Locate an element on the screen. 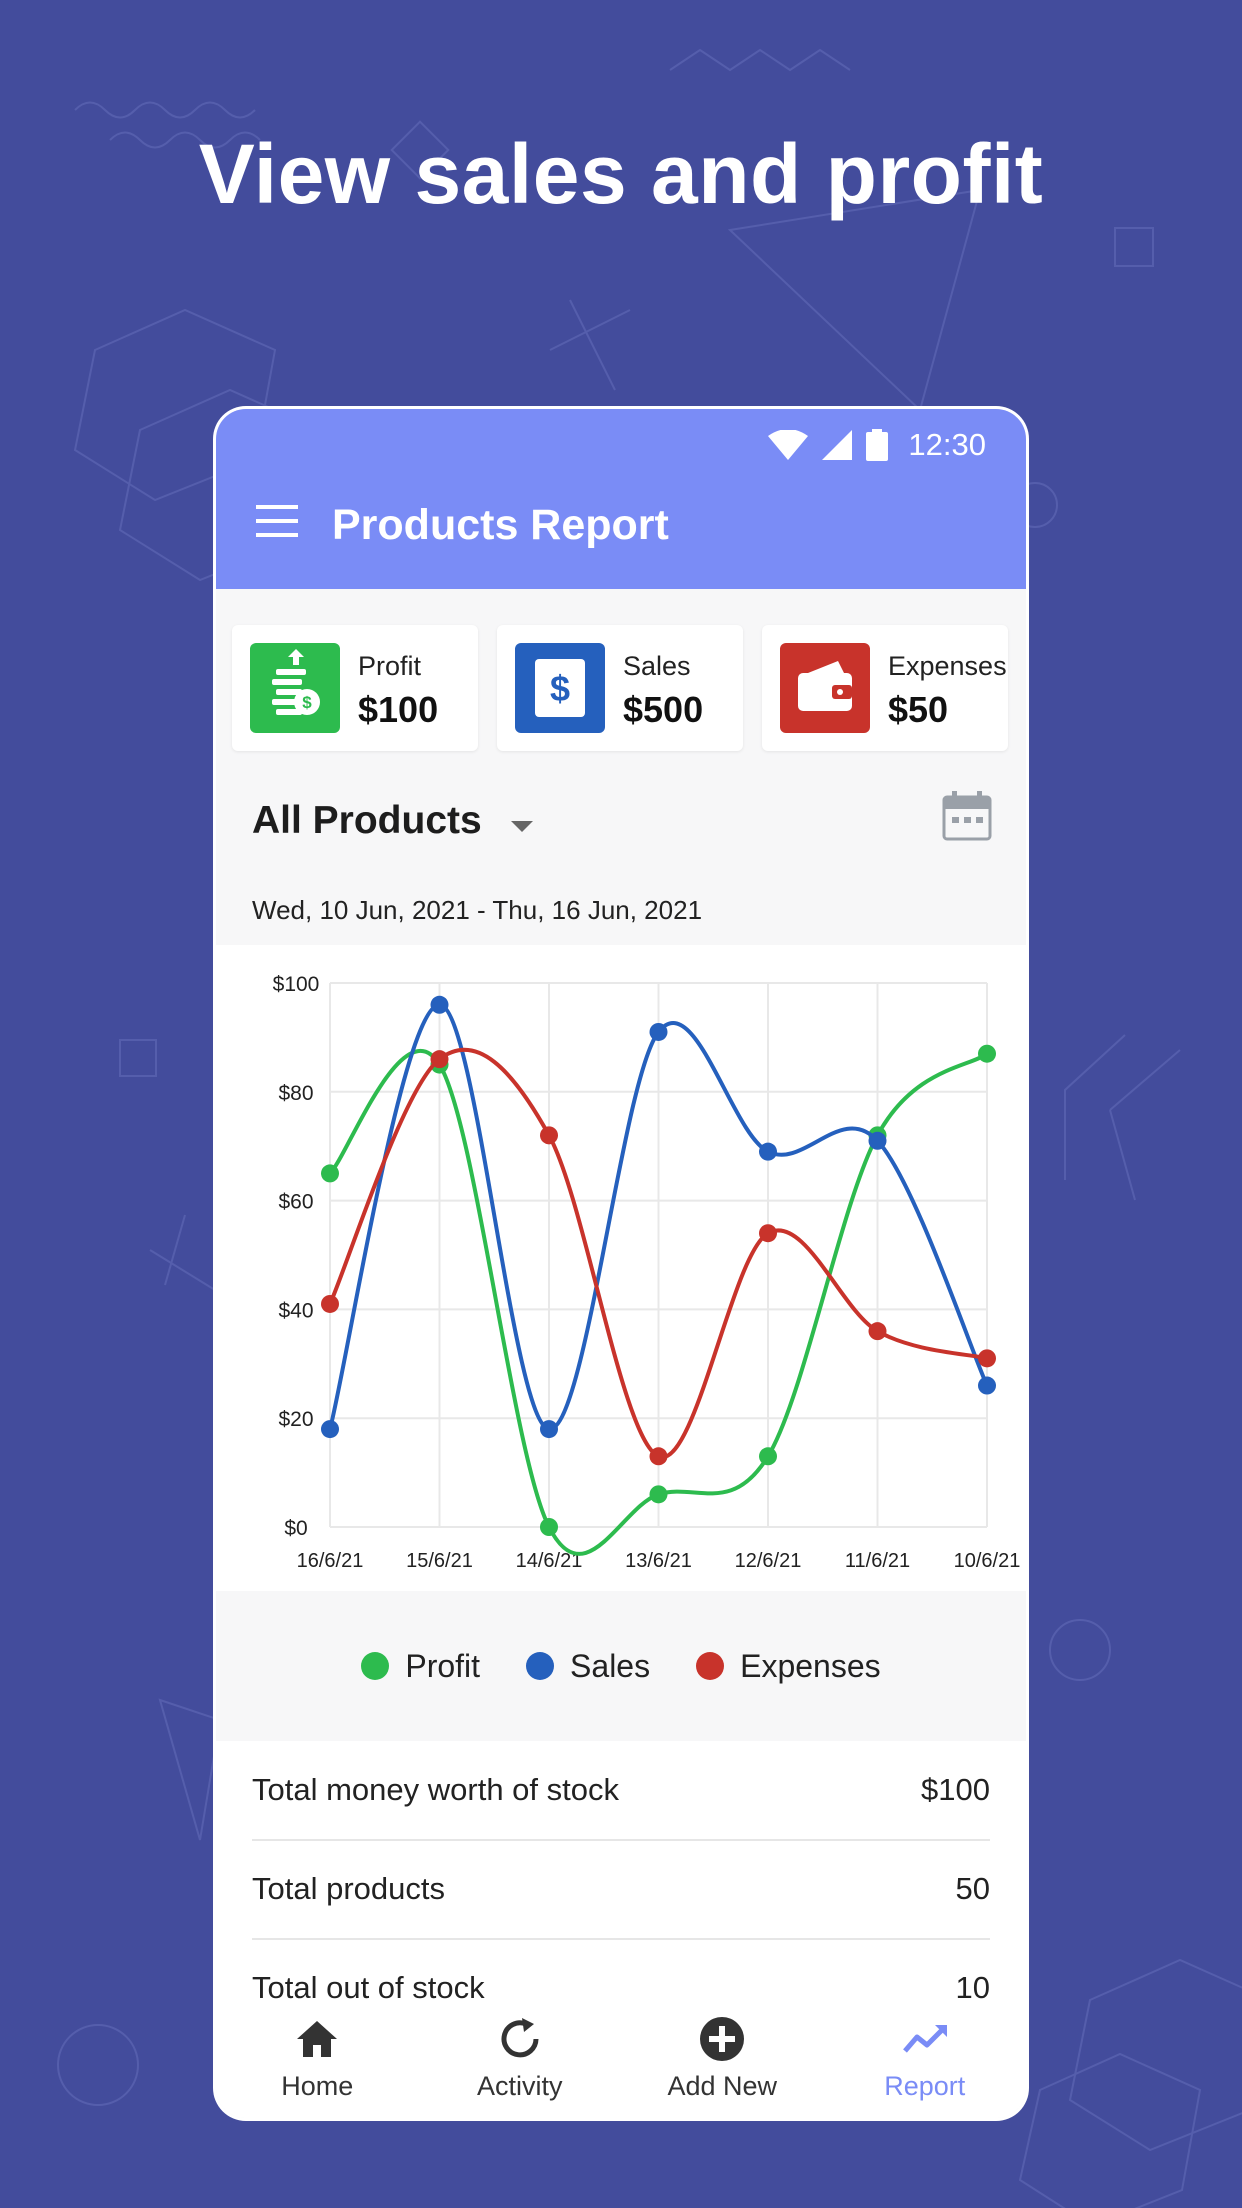  summary-value: 50 is located at coordinates (972, 1888).